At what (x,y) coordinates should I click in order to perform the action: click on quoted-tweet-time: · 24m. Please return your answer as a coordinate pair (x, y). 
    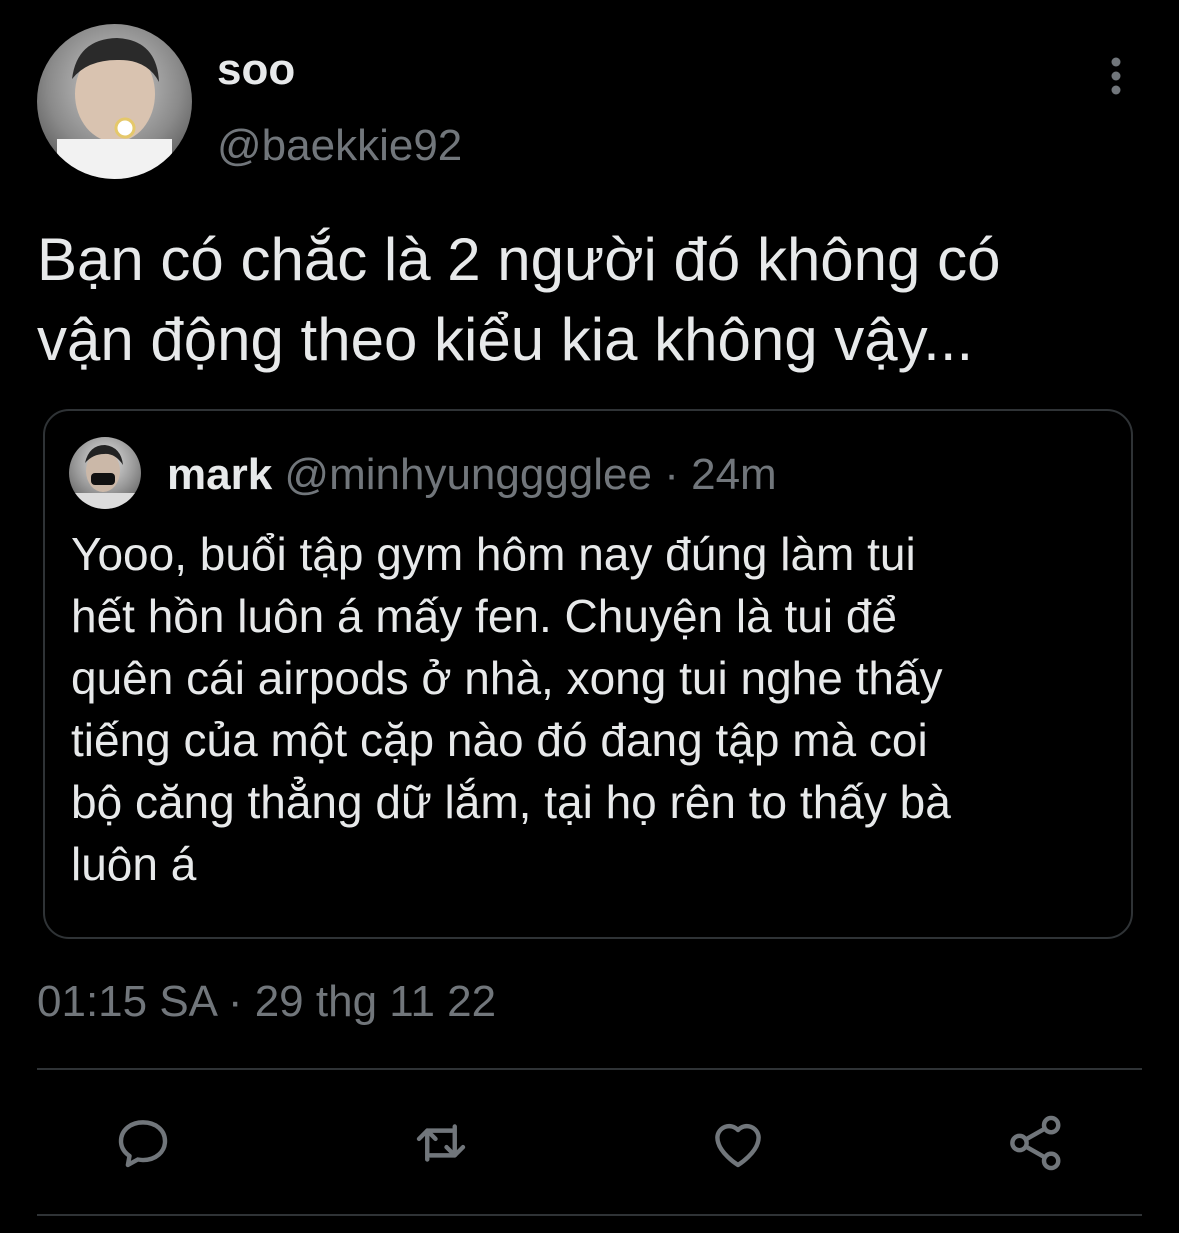
    Looking at the image, I should click on (720, 474).